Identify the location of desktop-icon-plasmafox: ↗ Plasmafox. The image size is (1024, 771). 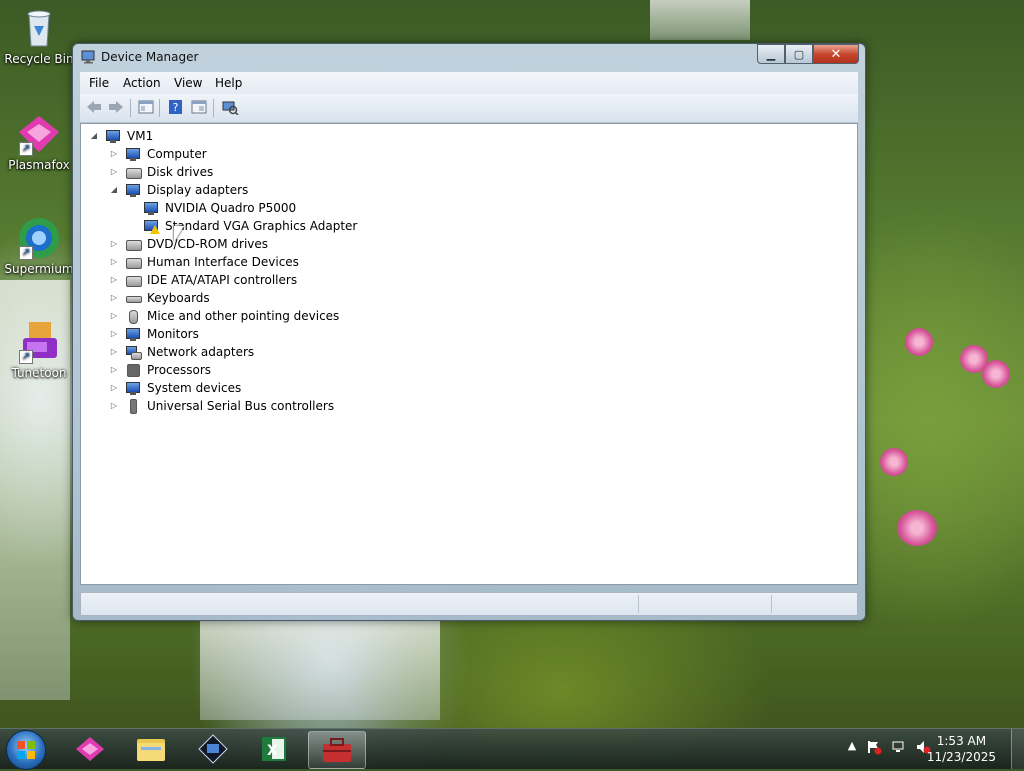
(39, 142).